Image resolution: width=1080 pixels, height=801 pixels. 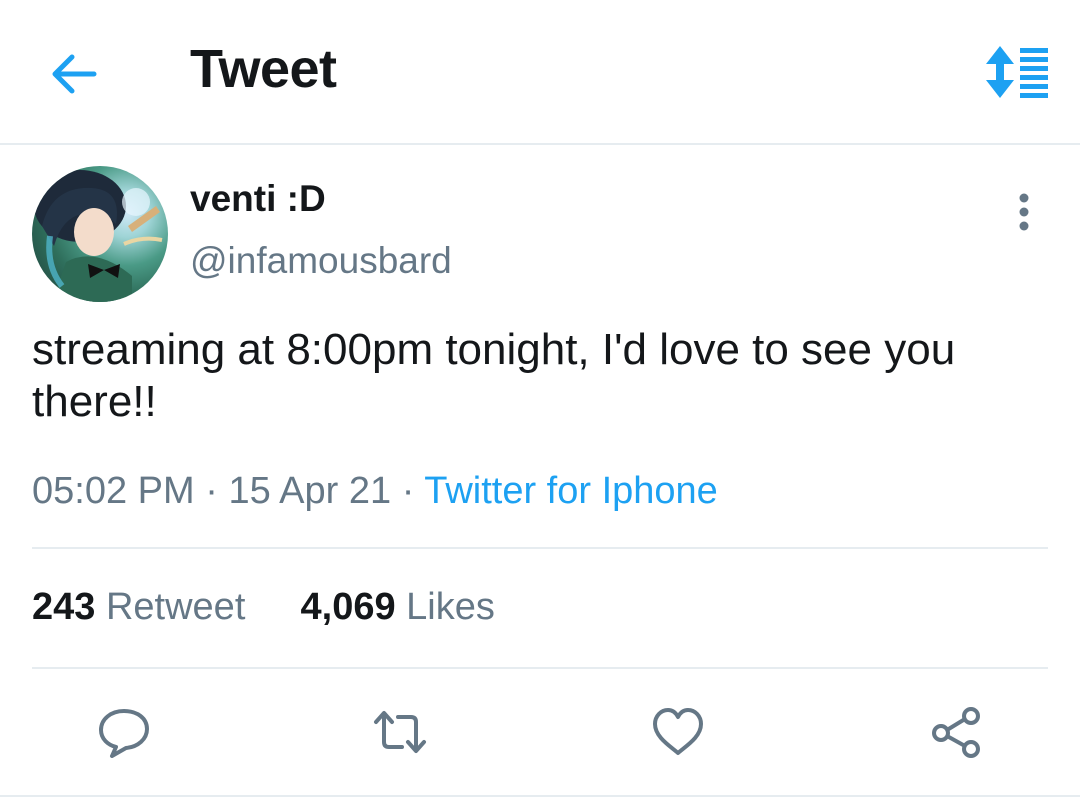 What do you see at coordinates (310, 491) in the screenshot?
I see `tweet-date: 15 Apr 21` at bounding box center [310, 491].